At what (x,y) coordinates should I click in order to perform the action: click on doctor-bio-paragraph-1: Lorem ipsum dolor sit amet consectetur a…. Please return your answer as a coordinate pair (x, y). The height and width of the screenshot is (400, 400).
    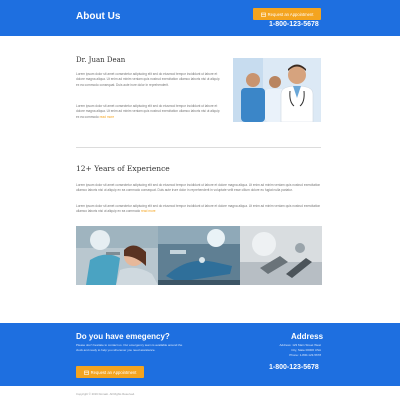
    Looking at the image, I should click on (148, 79).